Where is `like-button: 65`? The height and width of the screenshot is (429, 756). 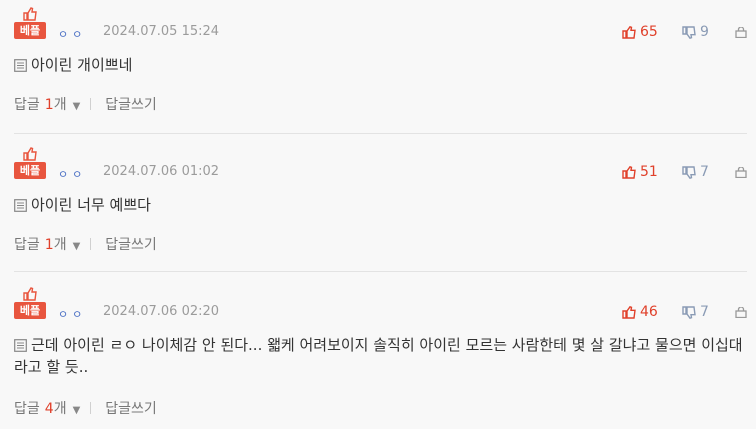 like-button: 65 is located at coordinates (640, 32).